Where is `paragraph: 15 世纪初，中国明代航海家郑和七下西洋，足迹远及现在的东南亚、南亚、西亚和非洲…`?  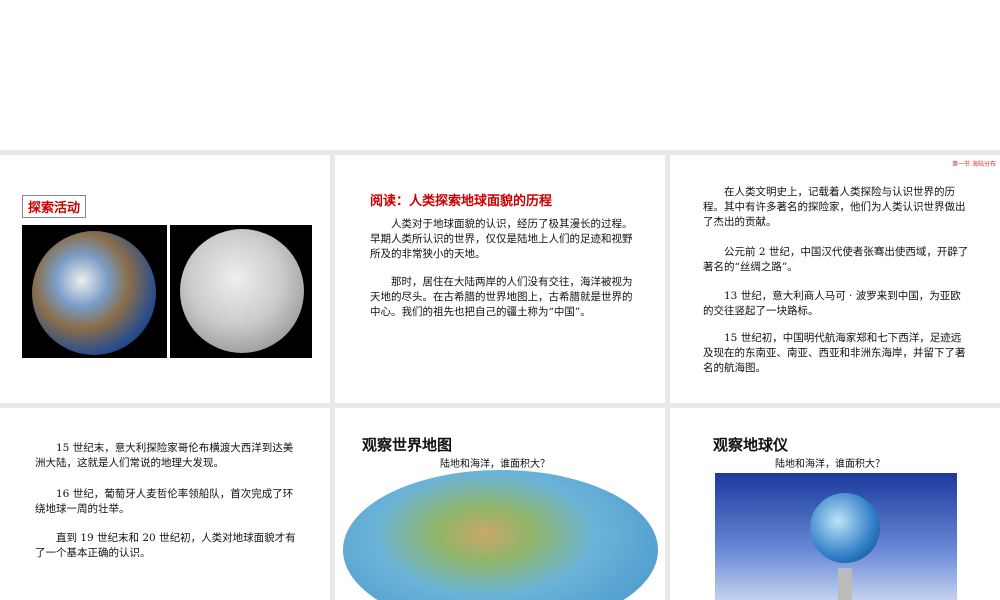
paragraph: 15 世纪初，中国明代航海家郑和七下西洋，足迹远及现在的东南亚、南亚、西亚和非洲… is located at coordinates (834, 353).